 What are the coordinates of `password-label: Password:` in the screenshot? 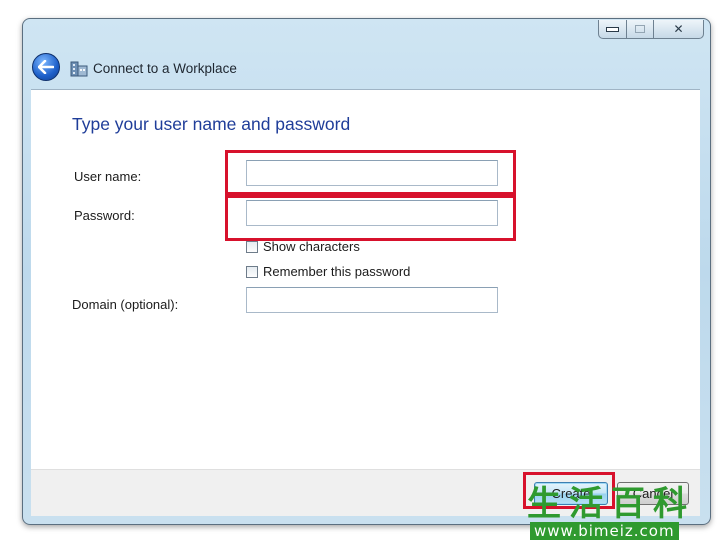 It's located at (104, 215).